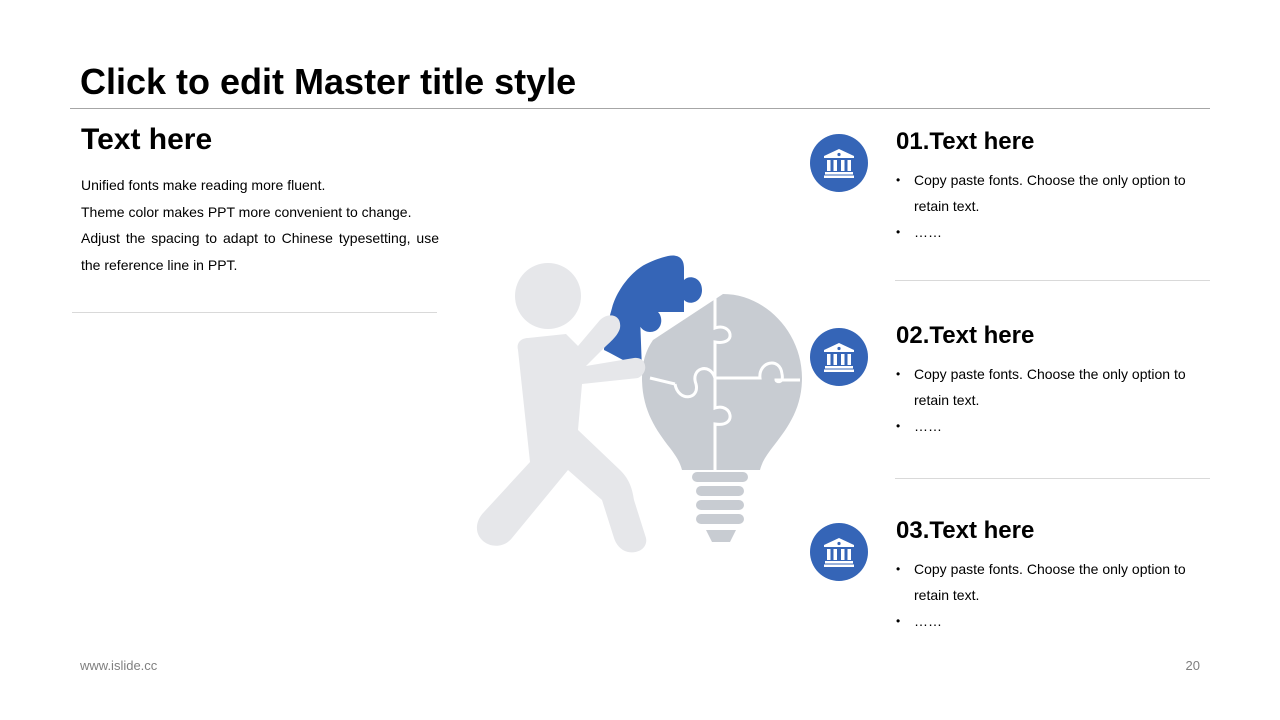 The width and height of the screenshot is (1280, 720). Describe the element at coordinates (639, 404) in the screenshot. I see `puzzle-bulb-illustration` at that location.